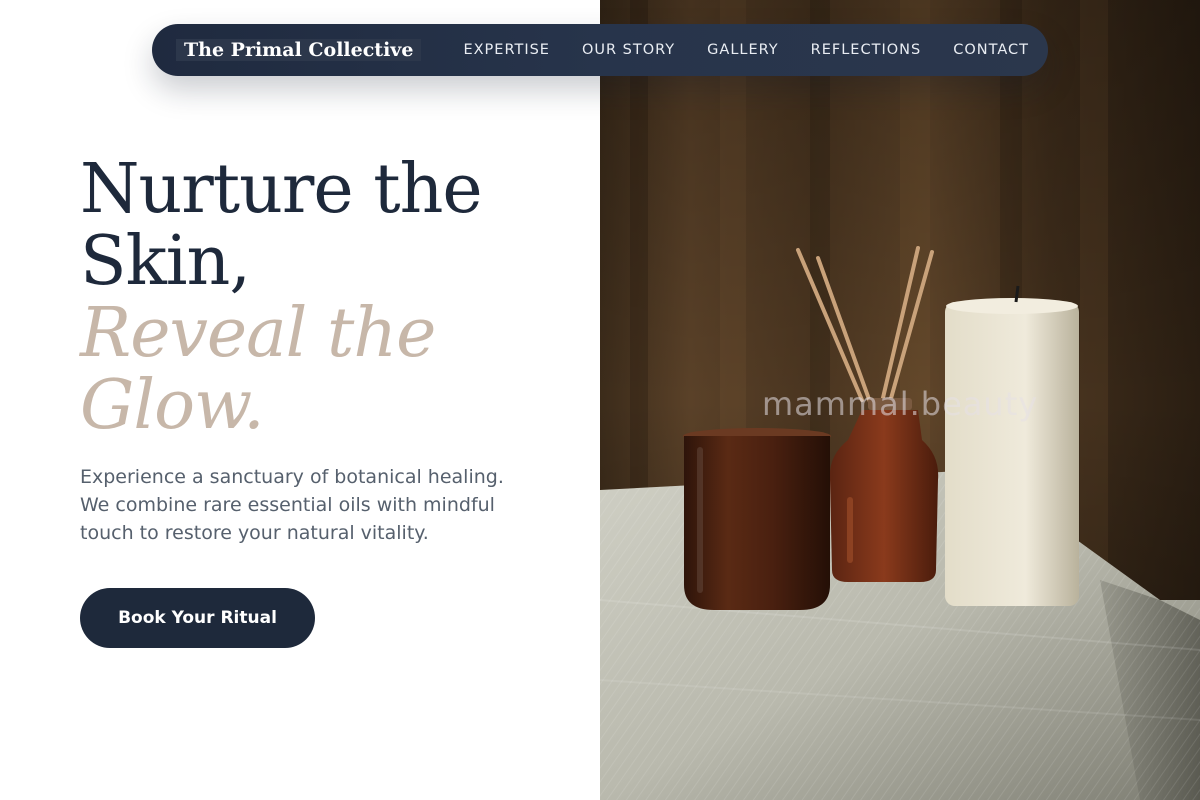 This screenshot has width=1200, height=800. What do you see at coordinates (900, 404) in the screenshot?
I see `image-watermark: mammal.beauty` at bounding box center [900, 404].